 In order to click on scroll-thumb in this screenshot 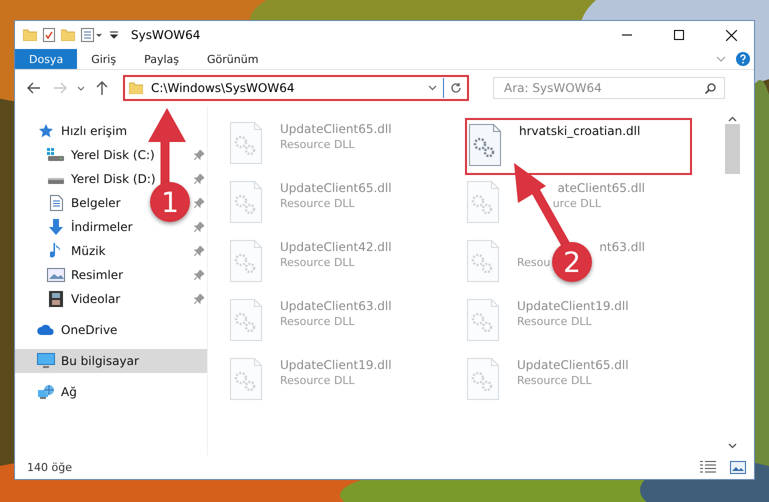, I will do `click(732, 149)`.